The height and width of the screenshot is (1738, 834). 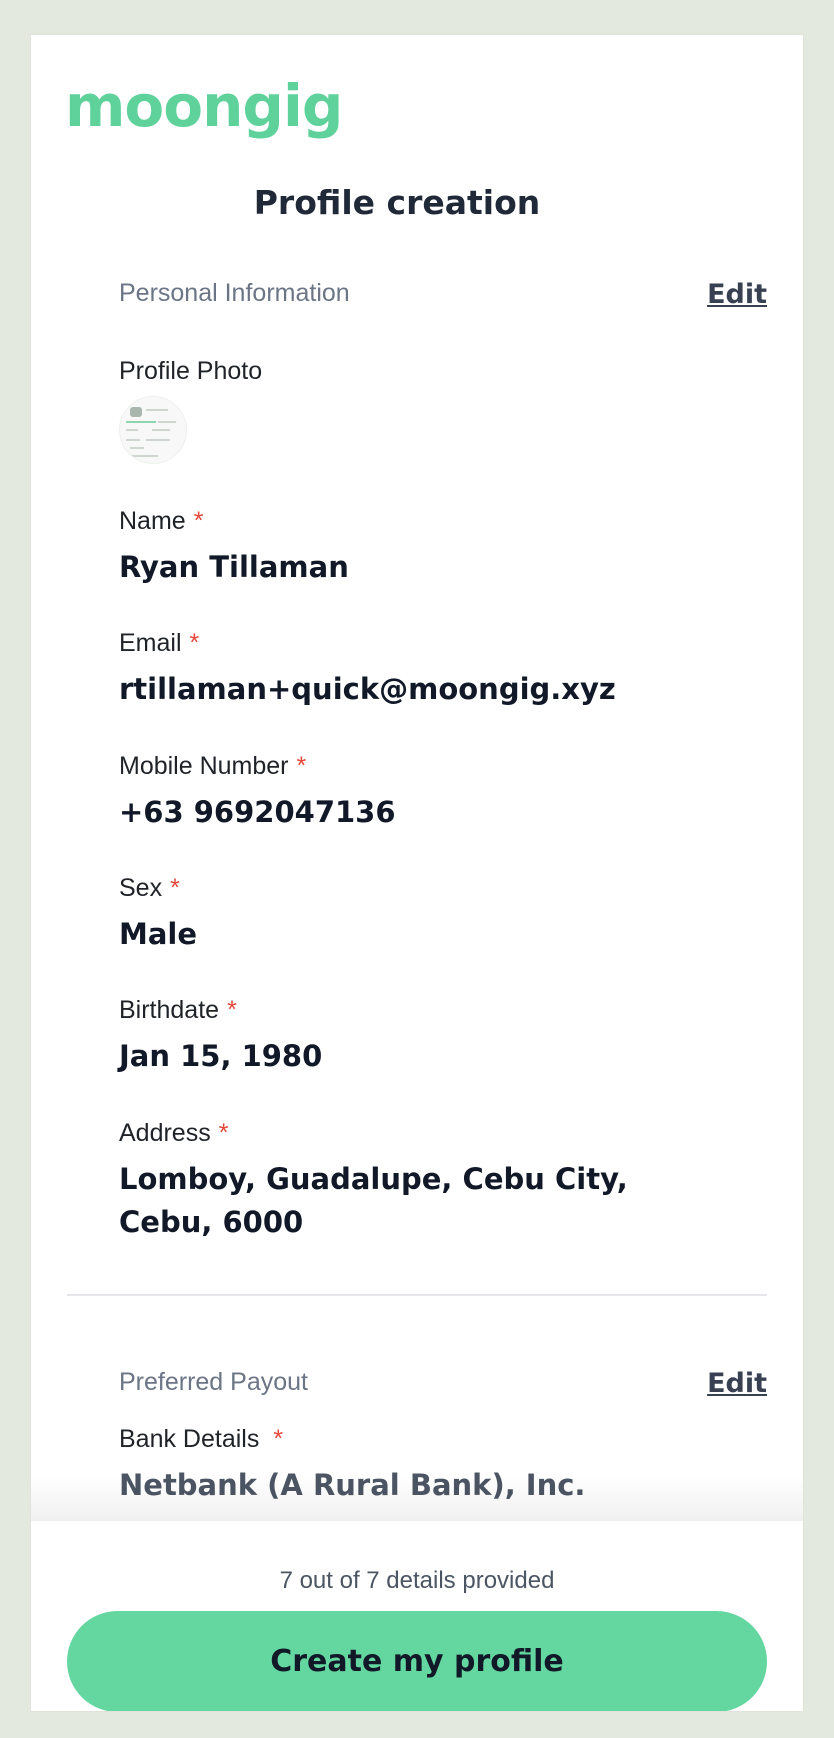 I want to click on scroll-fade, so click(x=417, y=1498).